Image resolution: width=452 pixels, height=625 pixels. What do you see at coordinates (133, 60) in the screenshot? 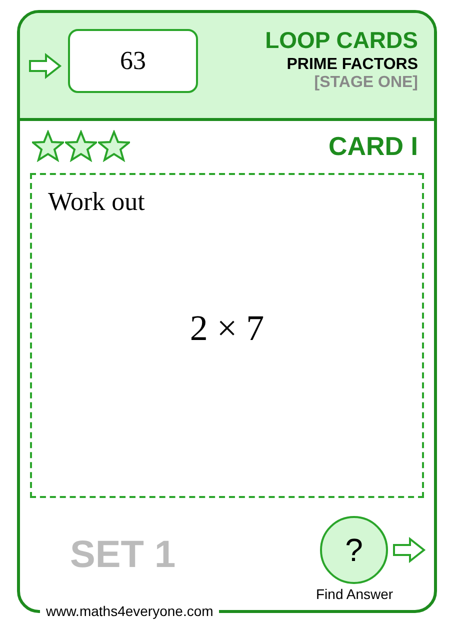
I see `answer-box: 63` at bounding box center [133, 60].